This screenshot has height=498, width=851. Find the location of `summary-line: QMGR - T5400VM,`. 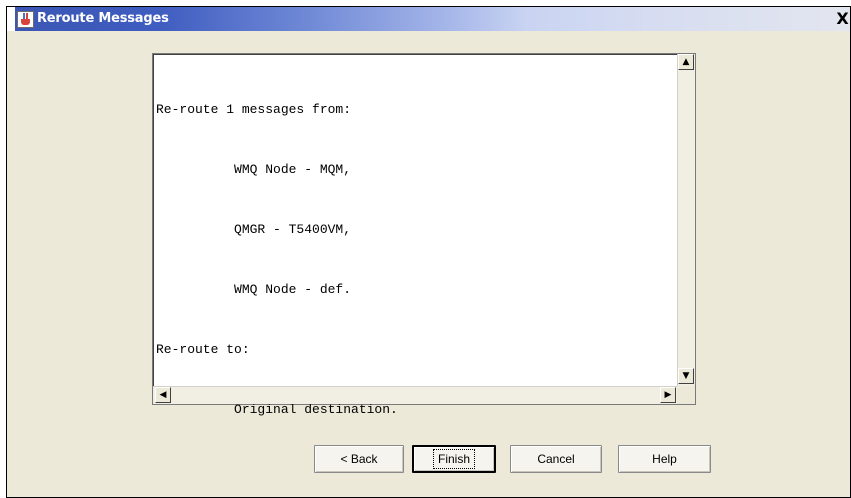

summary-line: QMGR - T5400VM, is located at coordinates (254, 229).